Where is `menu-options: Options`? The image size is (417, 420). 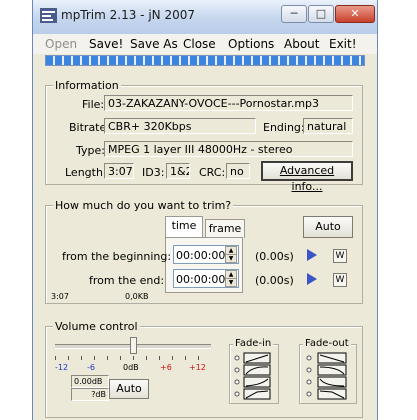 menu-options: Options is located at coordinates (251, 44).